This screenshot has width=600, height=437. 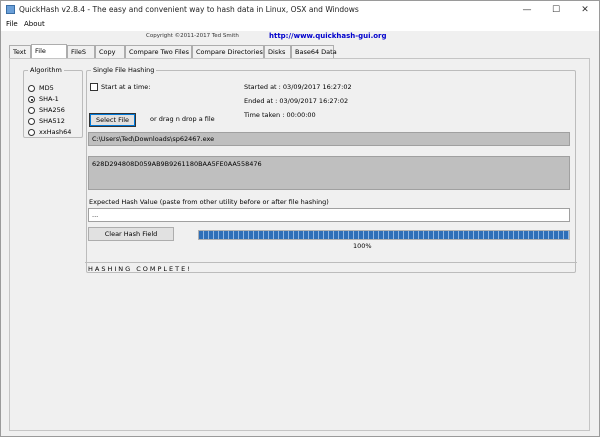 What do you see at coordinates (158, 51) in the screenshot?
I see `tab-compare-two-files: Compare Two Files` at bounding box center [158, 51].